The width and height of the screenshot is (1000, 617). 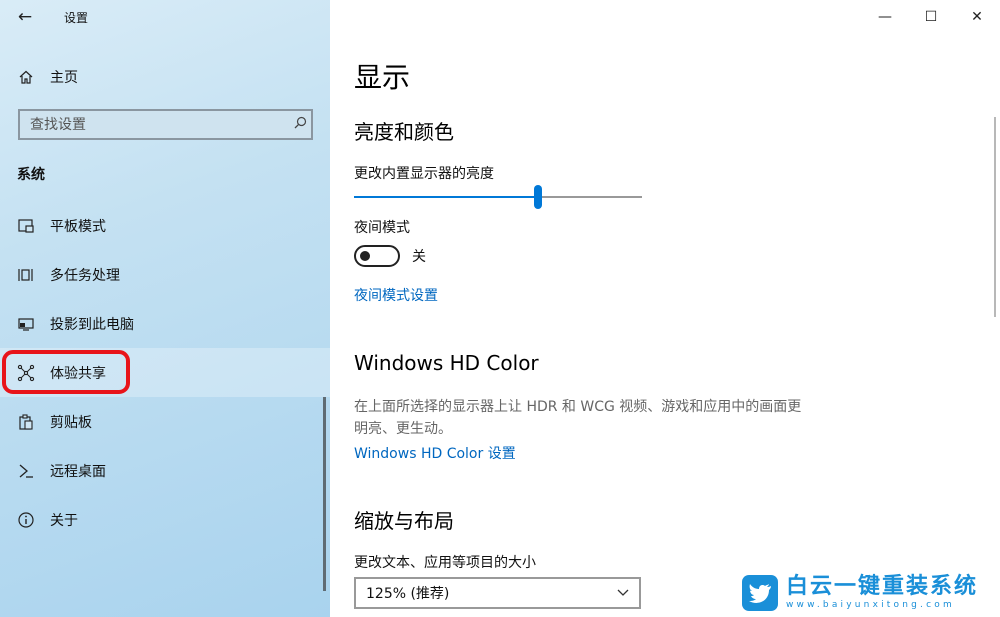 I want to click on app-title: 设置, so click(x=76, y=18).